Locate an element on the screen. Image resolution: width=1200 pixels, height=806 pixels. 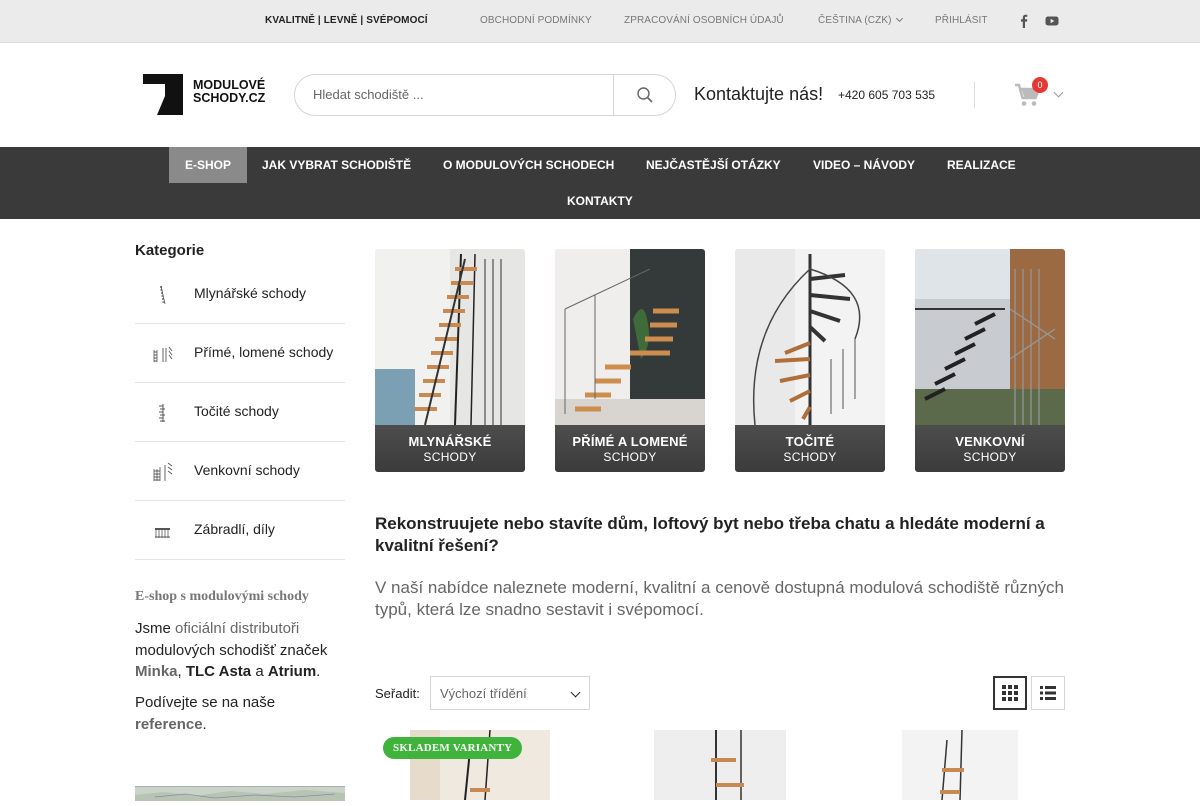
banner-mlynarske: MLYNÁŘSKÉ SCHODY is located at coordinates (450, 360).